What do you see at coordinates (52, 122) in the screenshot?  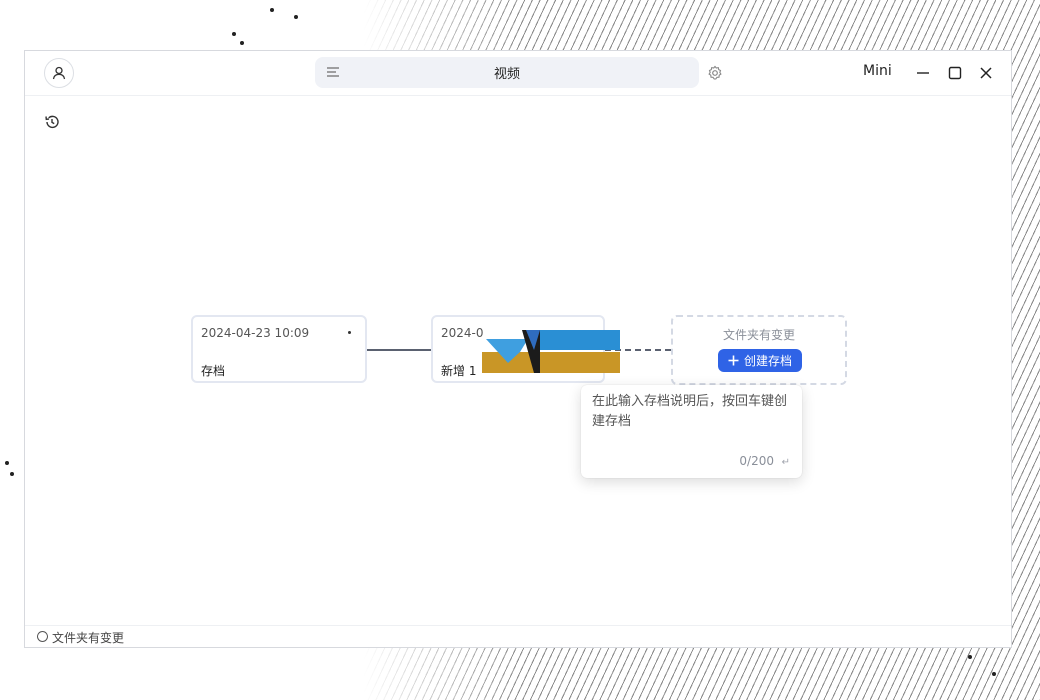 I see `history-icon` at bounding box center [52, 122].